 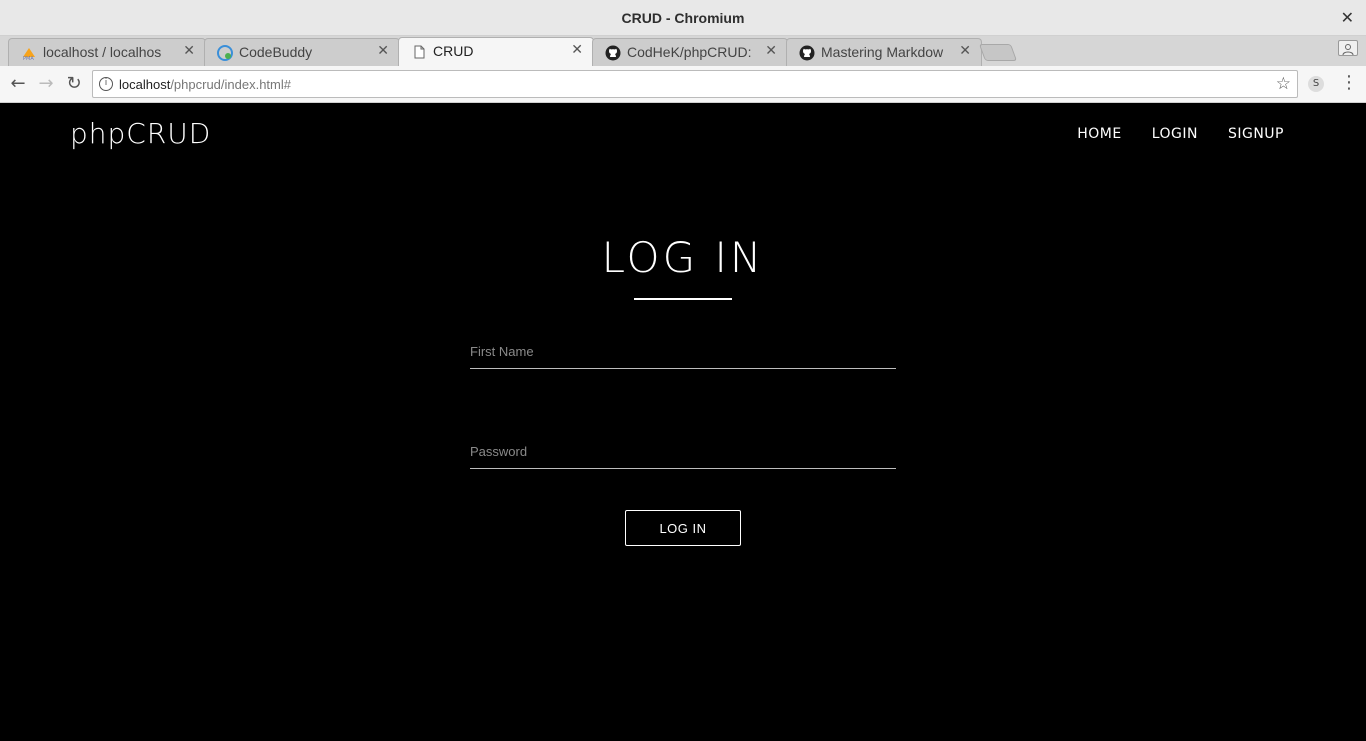 I want to click on password-input, so click(x=683, y=448).